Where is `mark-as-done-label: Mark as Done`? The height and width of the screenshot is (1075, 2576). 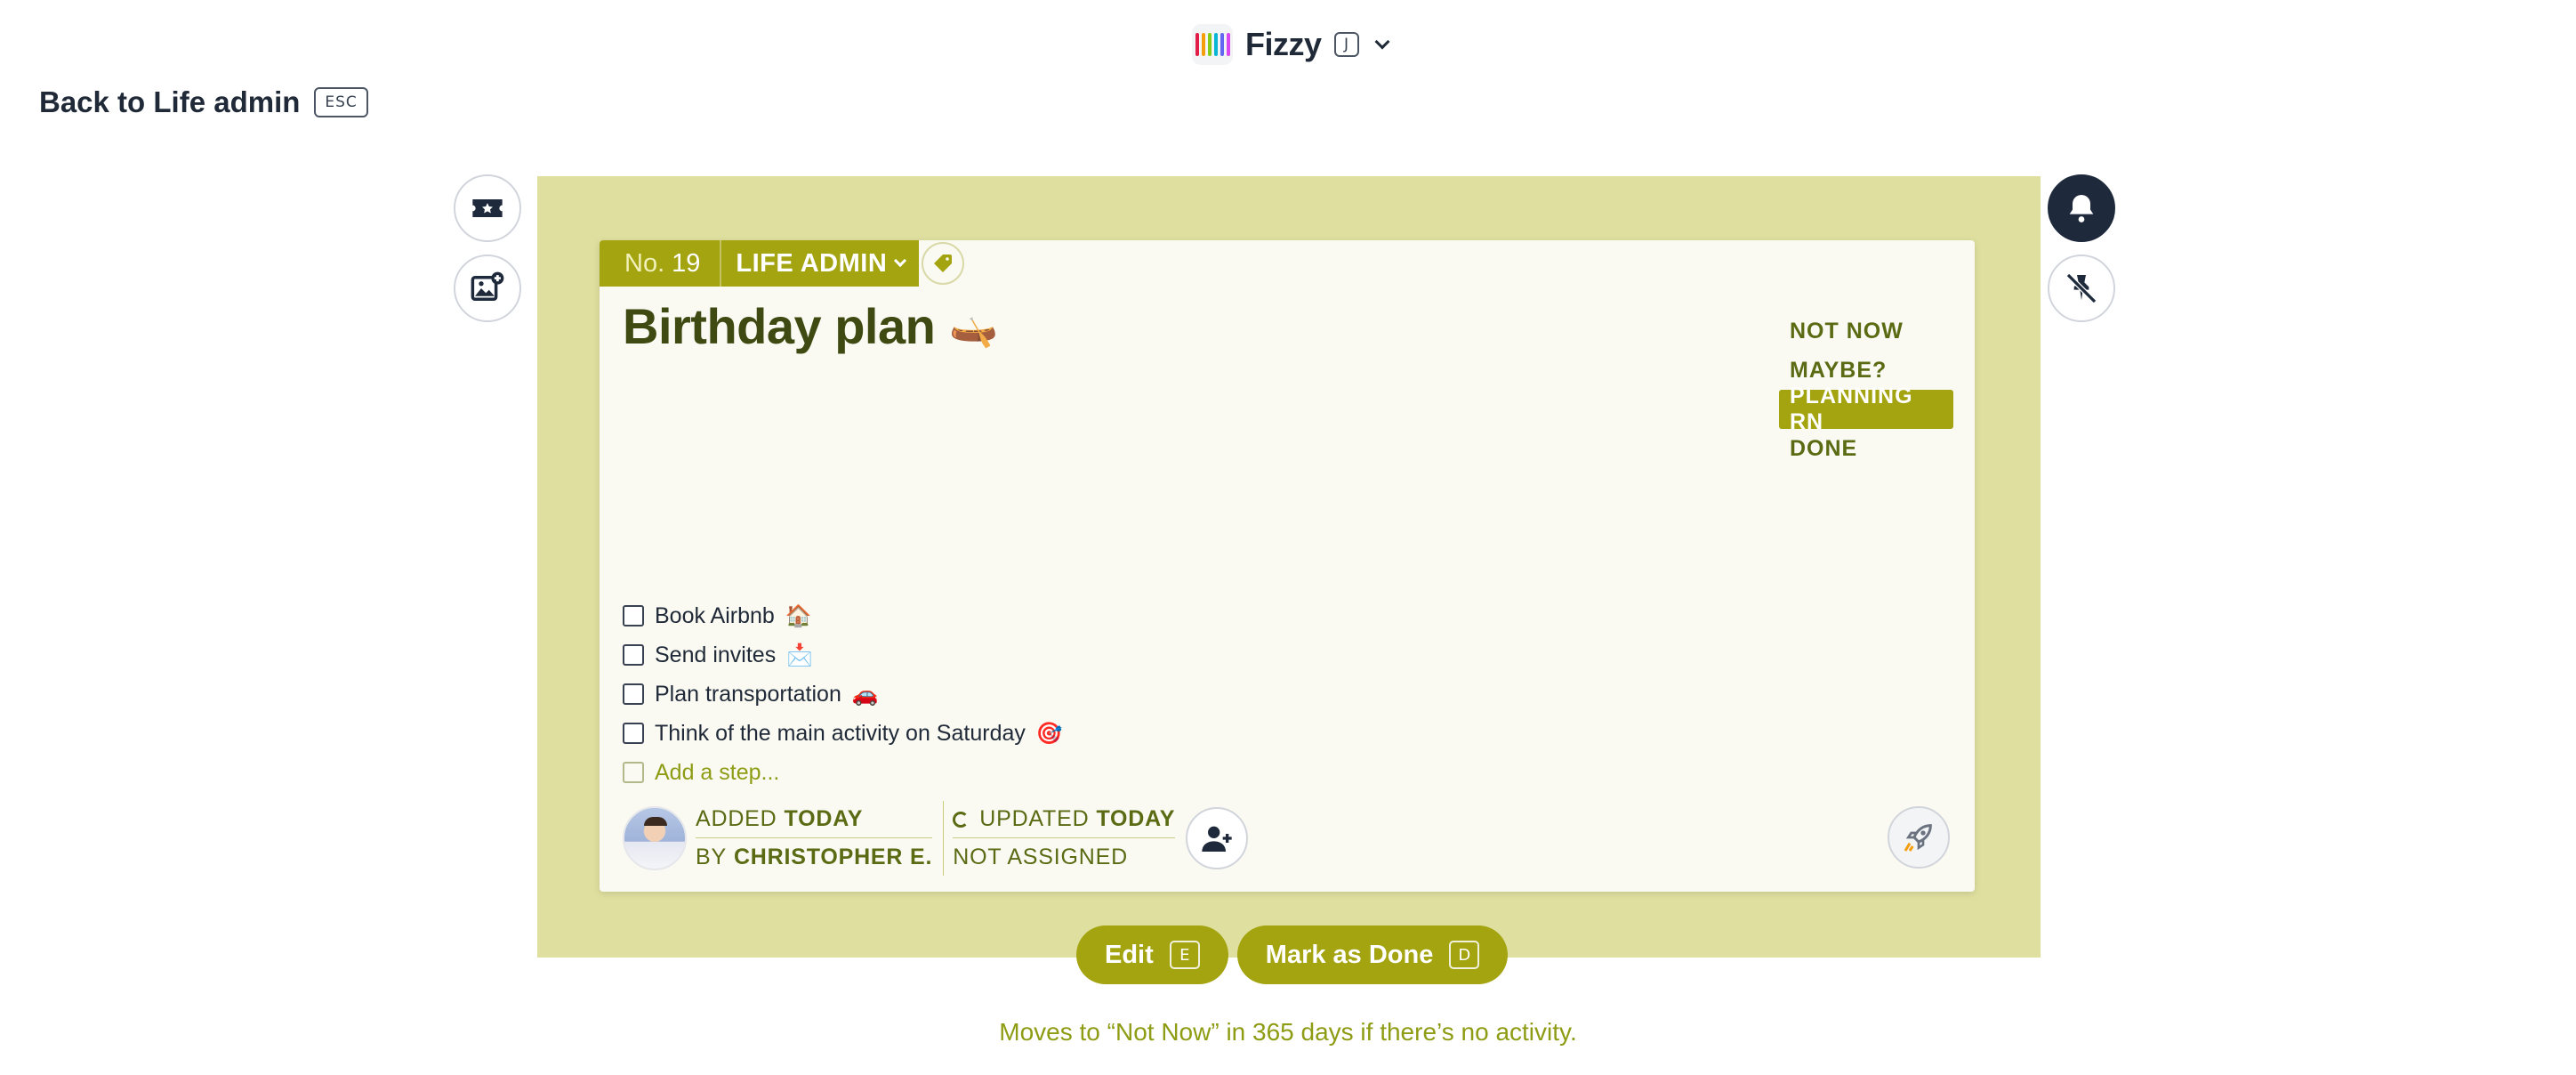
mark-as-done-label: Mark as Done is located at coordinates (1349, 954).